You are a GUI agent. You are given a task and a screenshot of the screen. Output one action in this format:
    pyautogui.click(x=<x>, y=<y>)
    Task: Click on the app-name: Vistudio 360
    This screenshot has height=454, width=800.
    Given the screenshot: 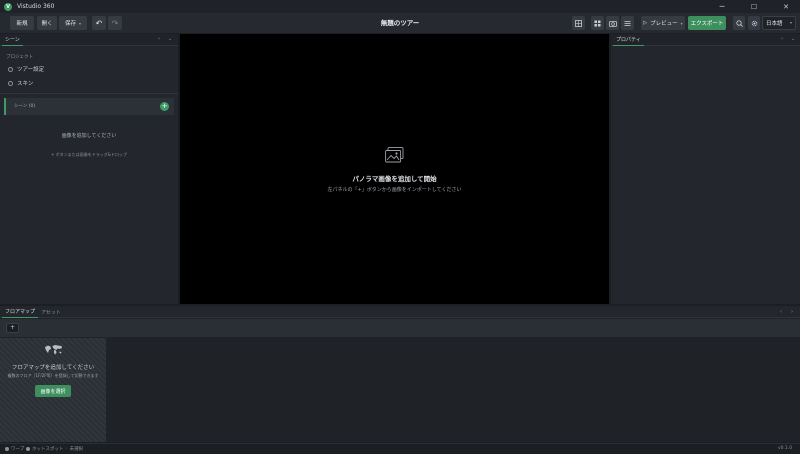 What is the action you would take?
    pyautogui.click(x=36, y=6)
    